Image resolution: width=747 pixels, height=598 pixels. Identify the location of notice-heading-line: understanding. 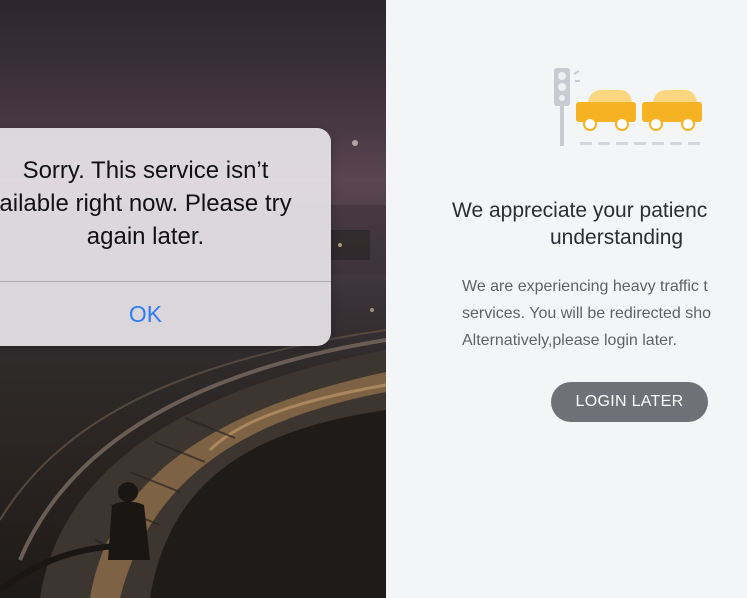
(617, 237).